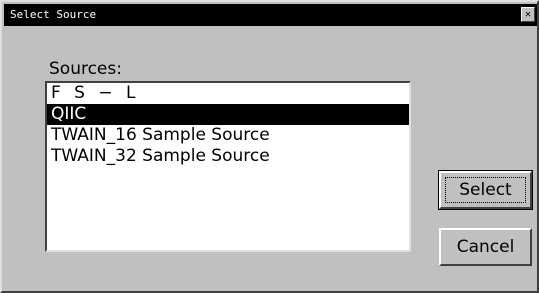 The height and width of the screenshot is (293, 539). I want to click on source-item-twain32: TWAIN_32 Sample Source, so click(228, 156).